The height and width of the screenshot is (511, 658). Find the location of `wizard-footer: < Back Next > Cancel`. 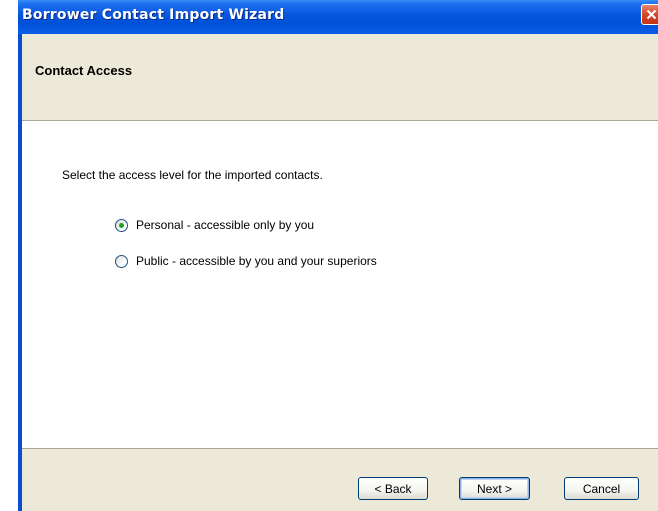

wizard-footer: < Back Next > Cancel is located at coordinates (340, 479).